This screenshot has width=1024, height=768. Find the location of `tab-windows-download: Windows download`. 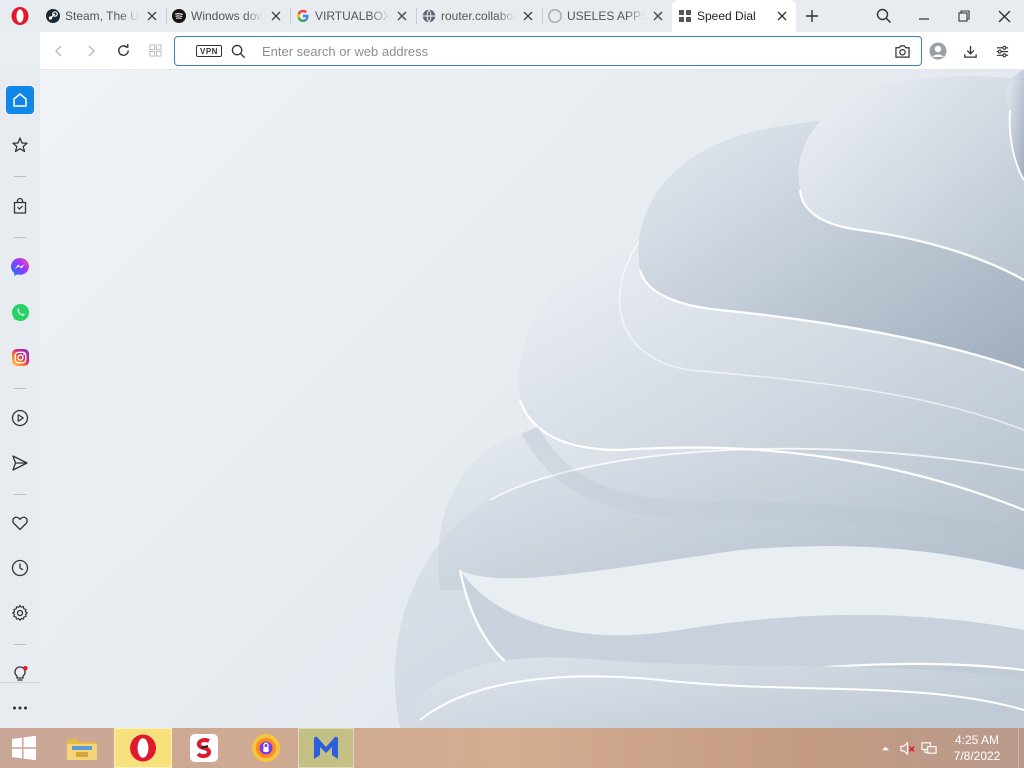

tab-windows-download: Windows download is located at coordinates (228, 16).